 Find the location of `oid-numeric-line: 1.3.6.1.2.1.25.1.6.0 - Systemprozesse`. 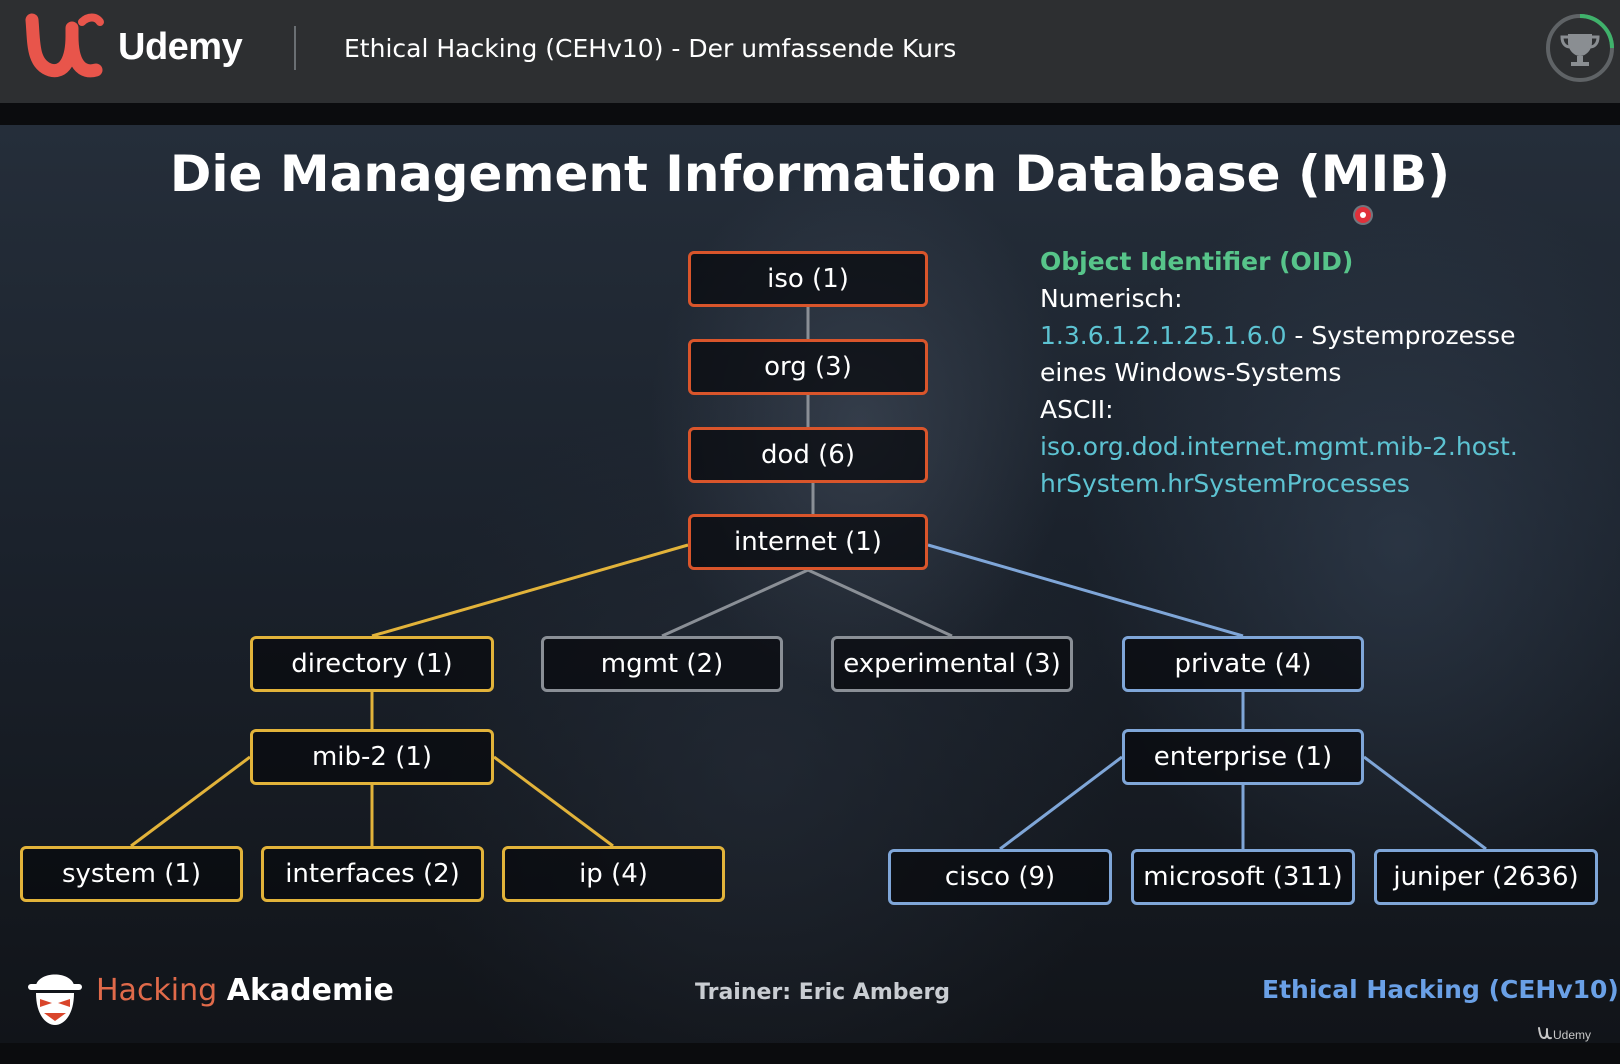

oid-numeric-line: 1.3.6.1.2.1.25.1.6.0 - Systemprozesse is located at coordinates (1279, 335).